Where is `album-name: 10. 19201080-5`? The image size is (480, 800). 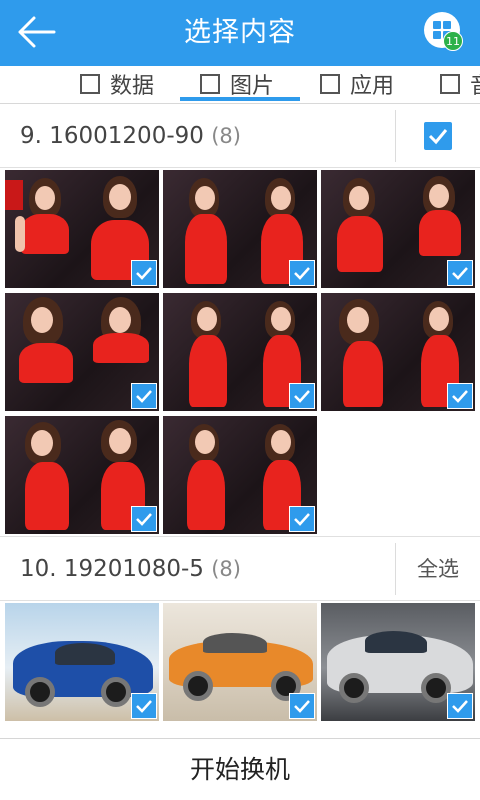
album-name: 10. 19201080-5 is located at coordinates (112, 569).